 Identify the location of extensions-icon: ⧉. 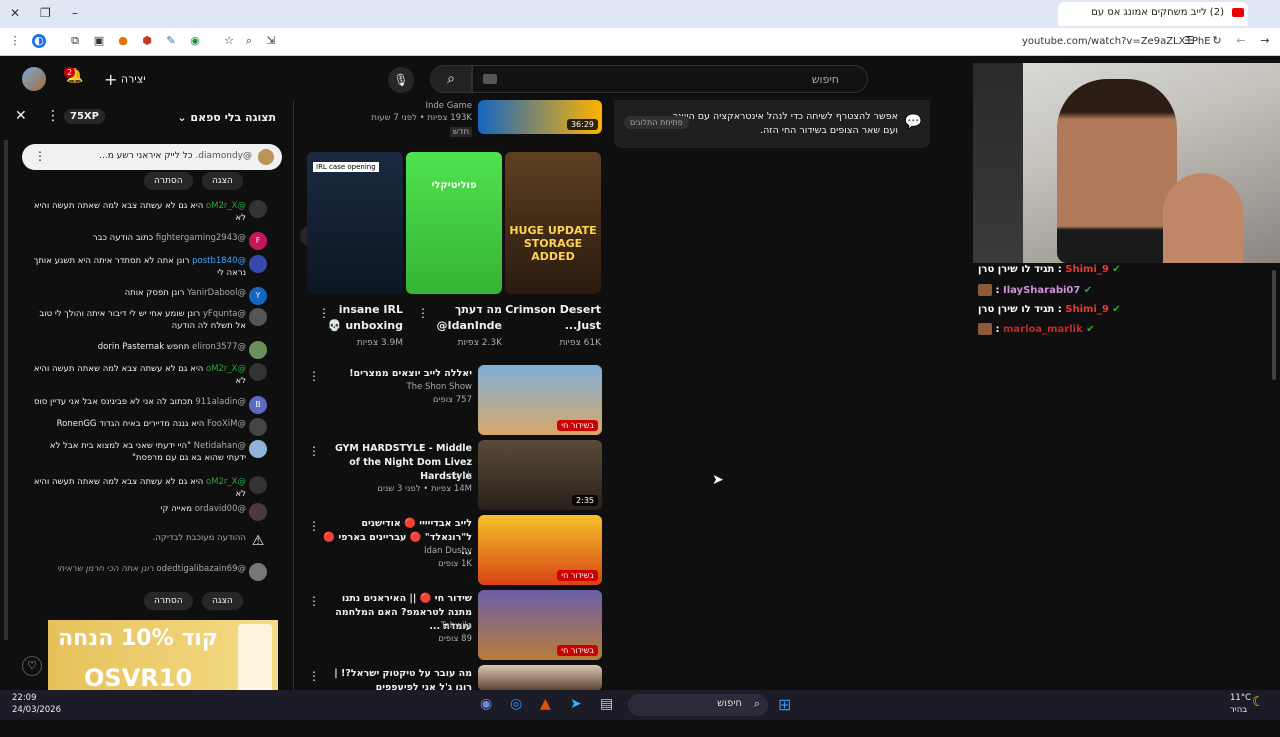
(75, 41).